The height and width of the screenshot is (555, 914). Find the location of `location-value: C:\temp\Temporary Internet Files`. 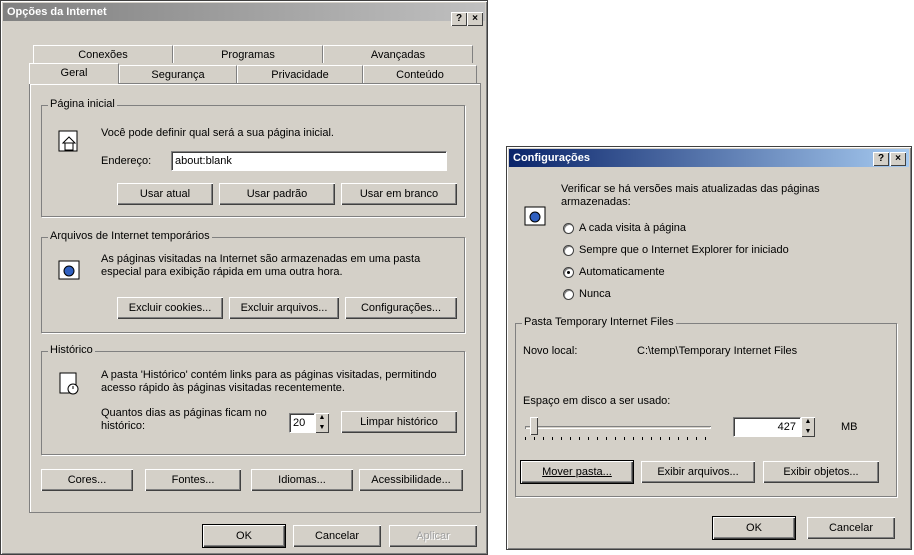

location-value: C:\temp\Temporary Internet Files is located at coordinates (717, 351).